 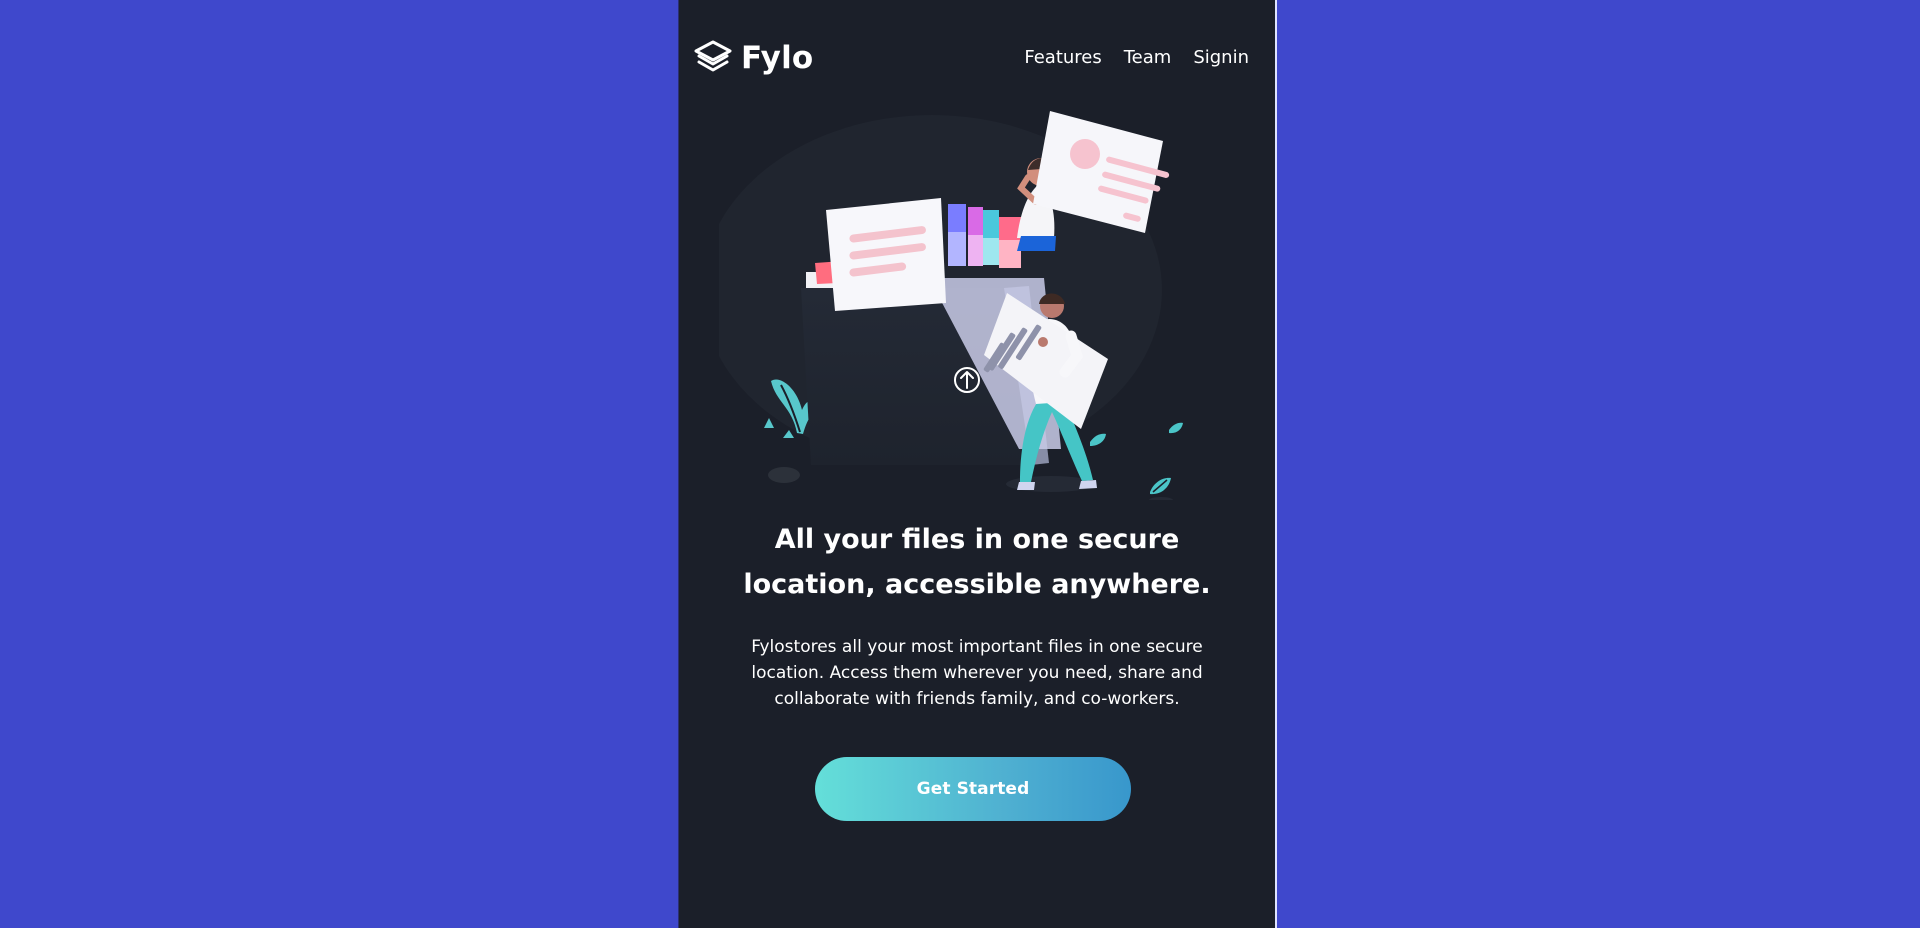 I want to click on headline-line-2: location, accessible anywhere., so click(x=977, y=584).